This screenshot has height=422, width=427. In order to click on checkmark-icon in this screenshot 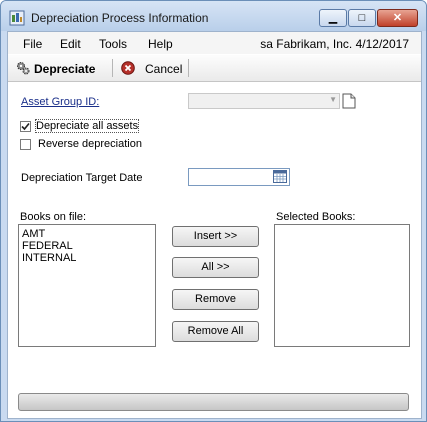, I will do `click(25, 126)`.